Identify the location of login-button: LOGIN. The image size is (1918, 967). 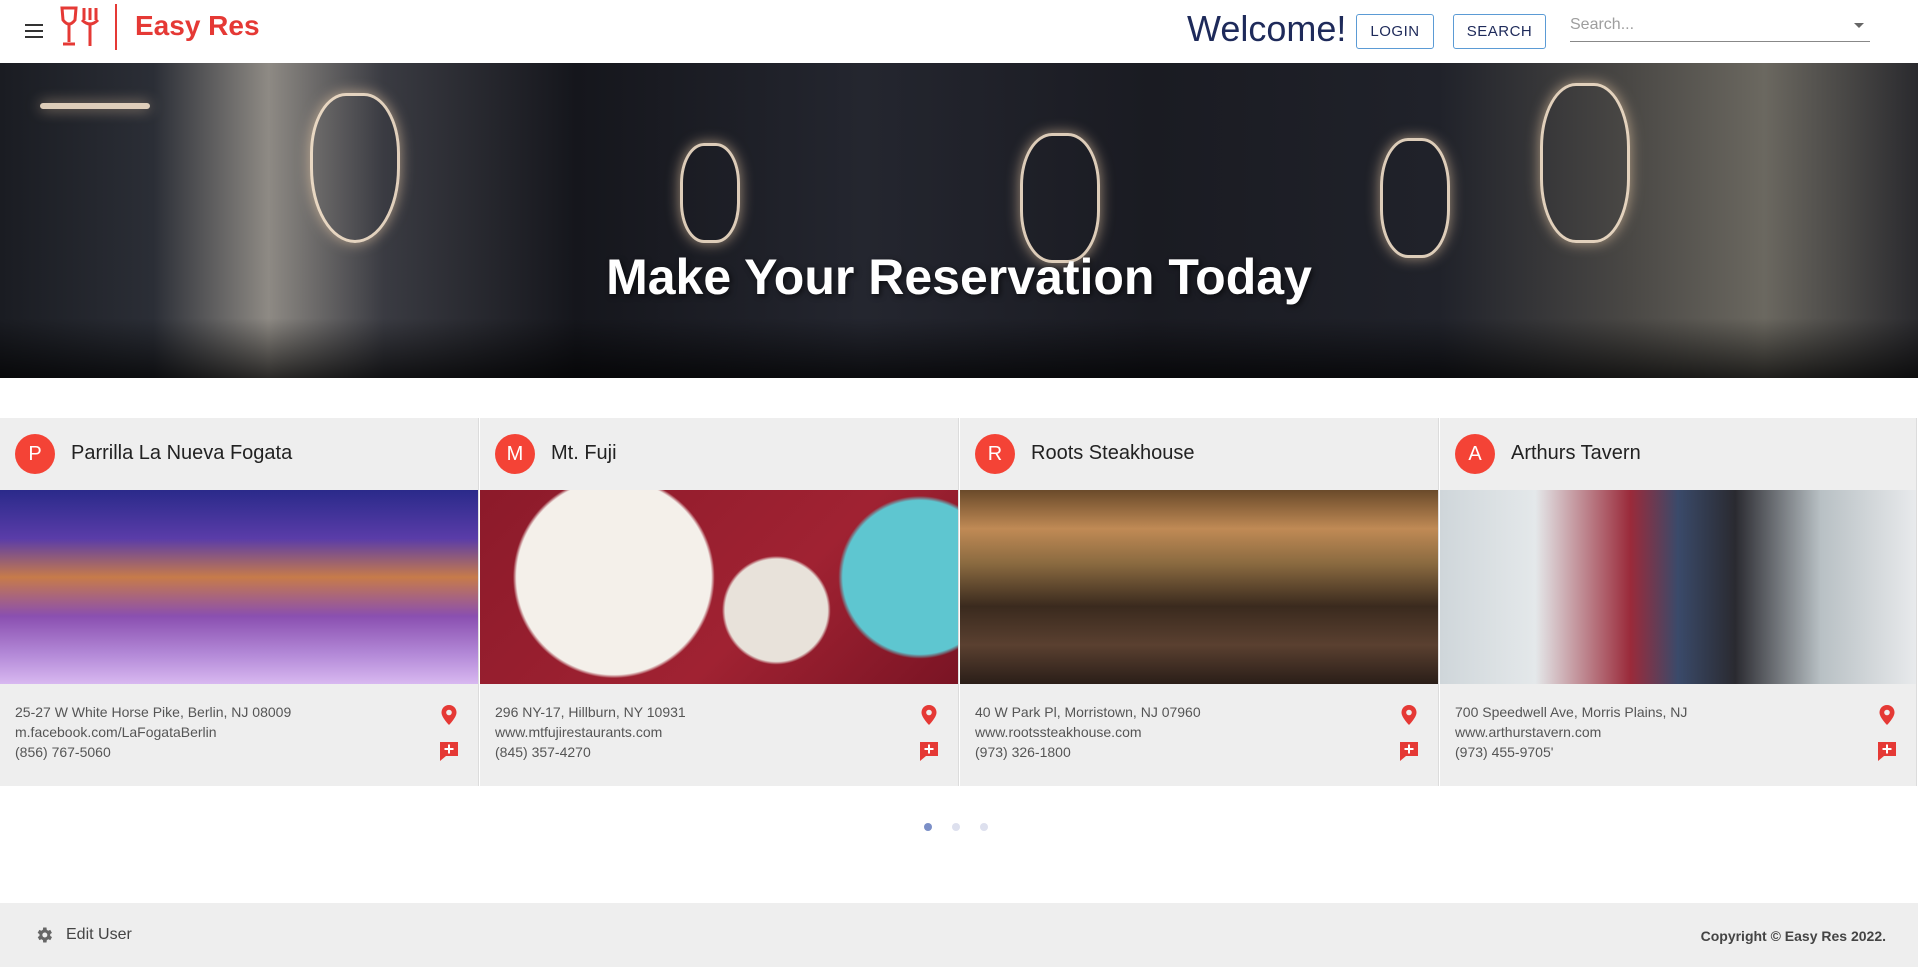
(1395, 31).